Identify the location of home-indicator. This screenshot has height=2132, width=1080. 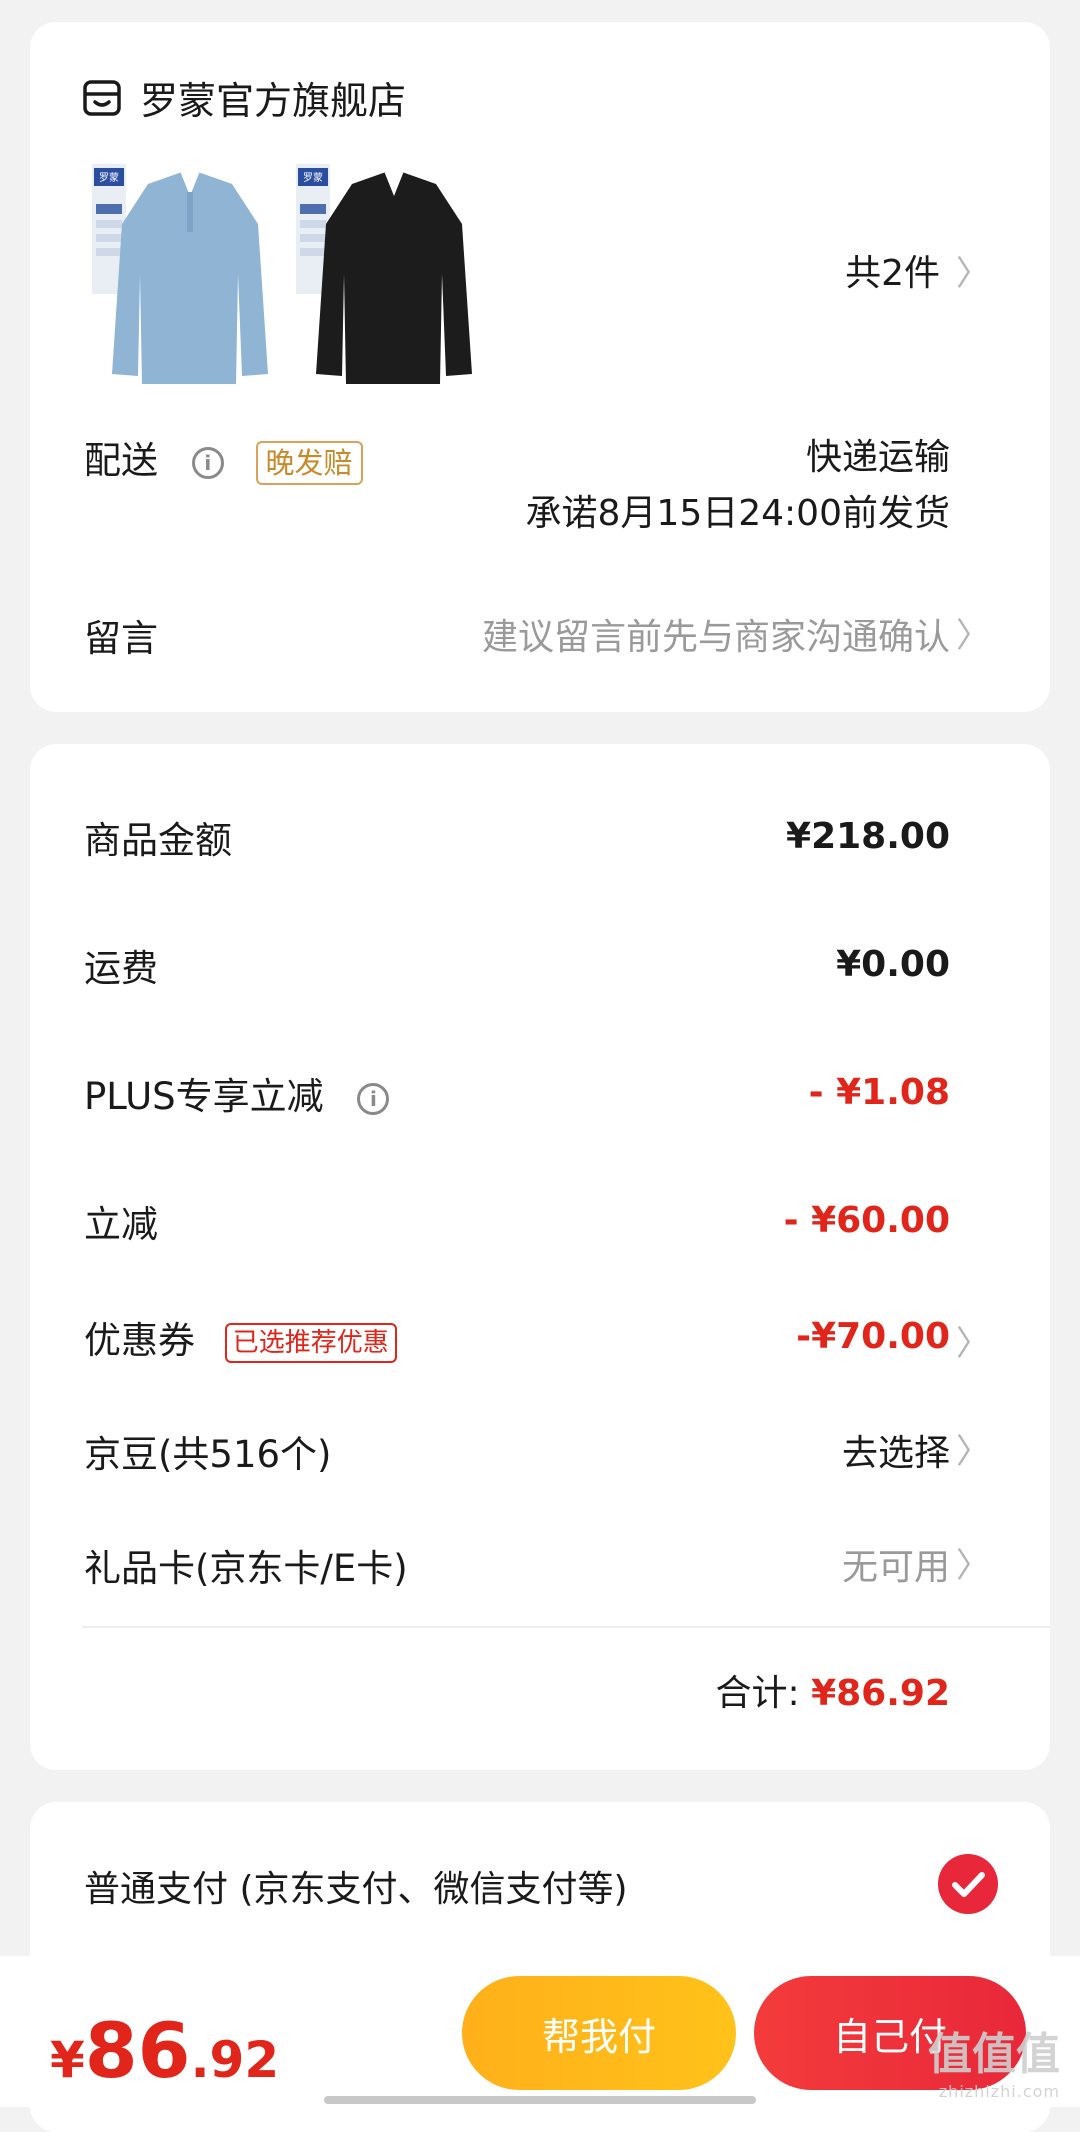
(540, 2100).